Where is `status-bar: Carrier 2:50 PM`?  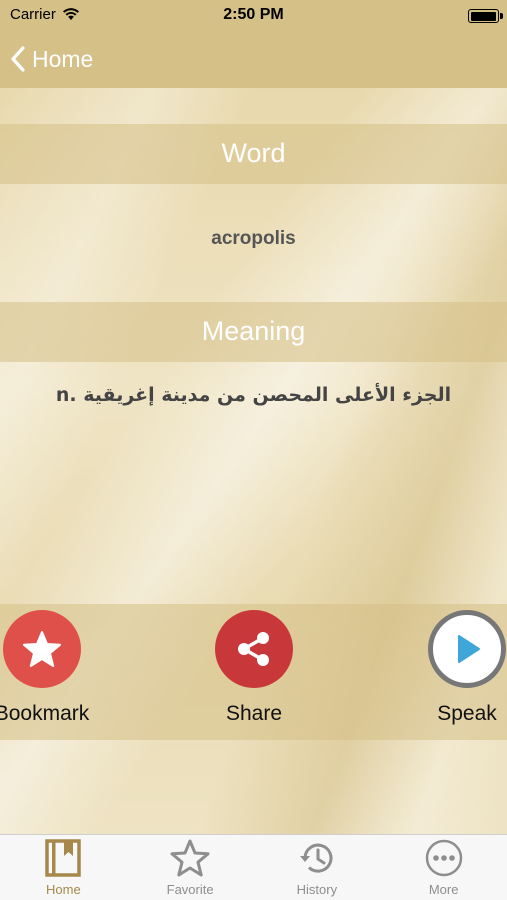
status-bar: Carrier 2:50 PM is located at coordinates (253, 15).